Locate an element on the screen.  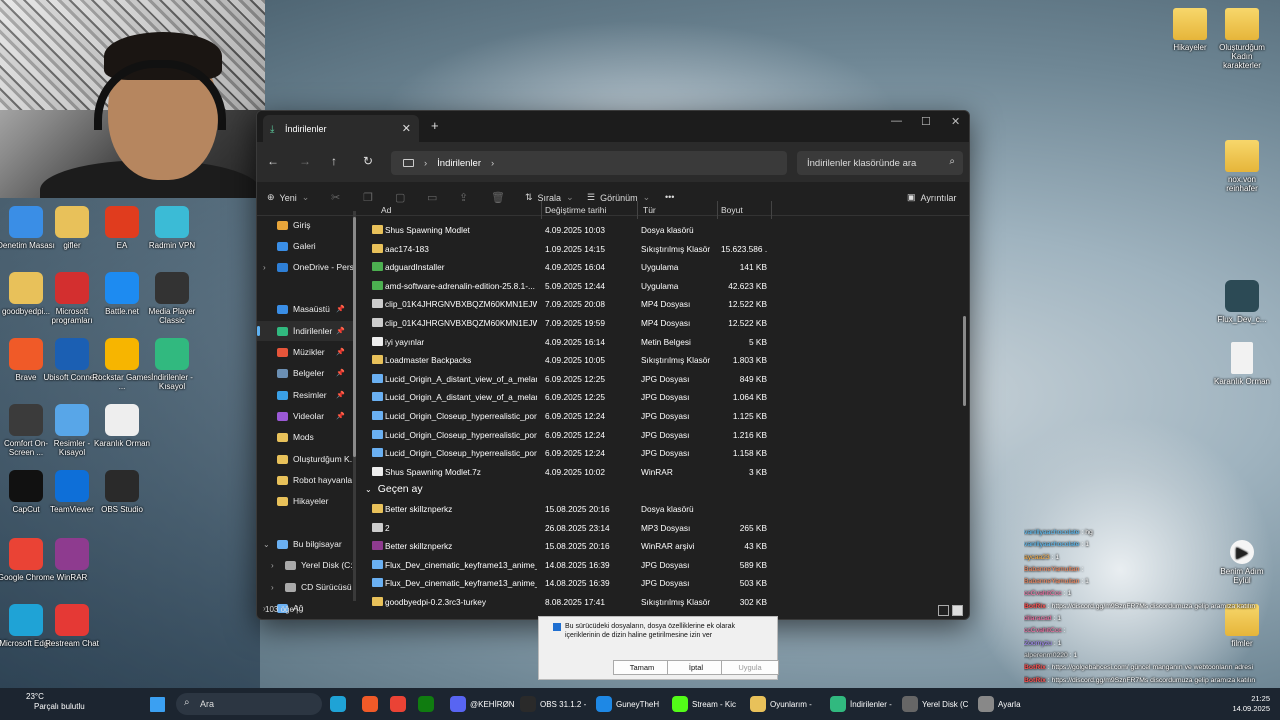
sidebar-item: Hikayeler is located at coordinates (305, 501).